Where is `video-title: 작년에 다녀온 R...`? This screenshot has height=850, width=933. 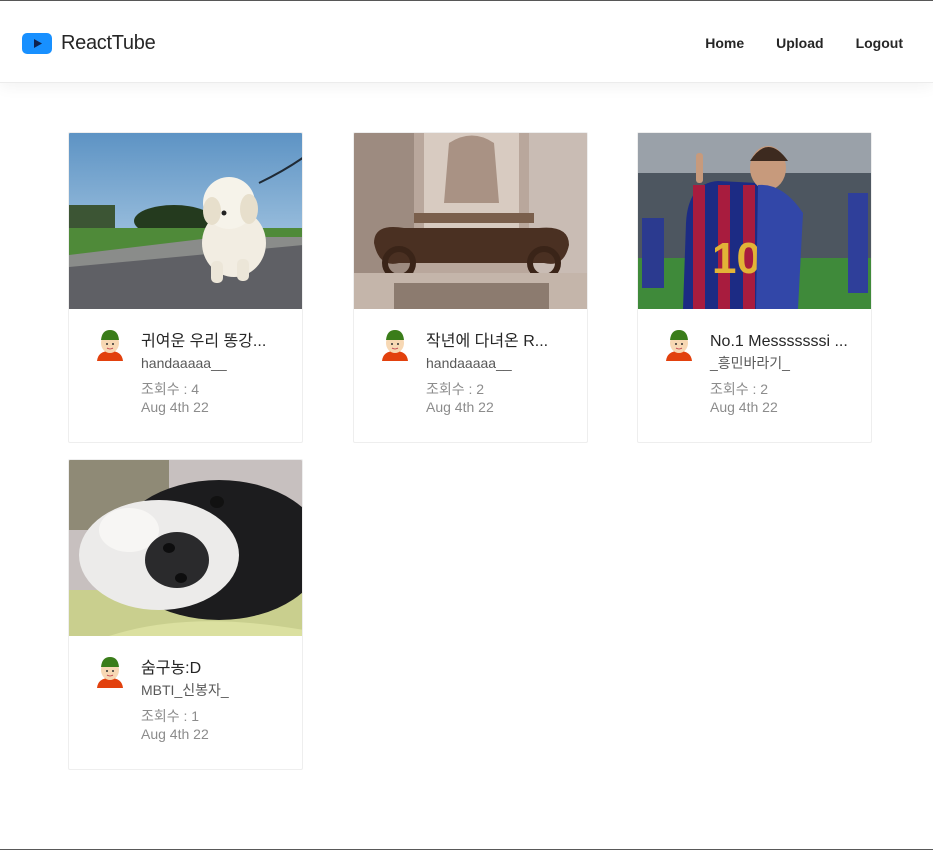
video-title: 작년에 다녀온 R... is located at coordinates (498, 342).